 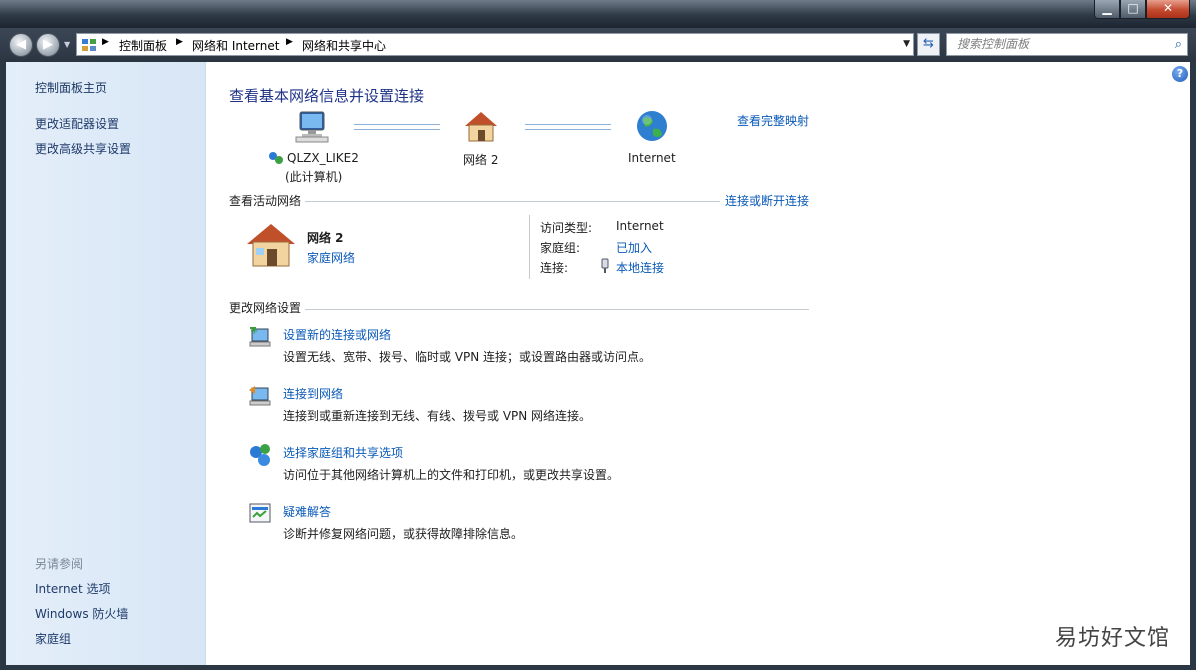 What do you see at coordinates (21, 45) in the screenshot?
I see `back-button: ◀` at bounding box center [21, 45].